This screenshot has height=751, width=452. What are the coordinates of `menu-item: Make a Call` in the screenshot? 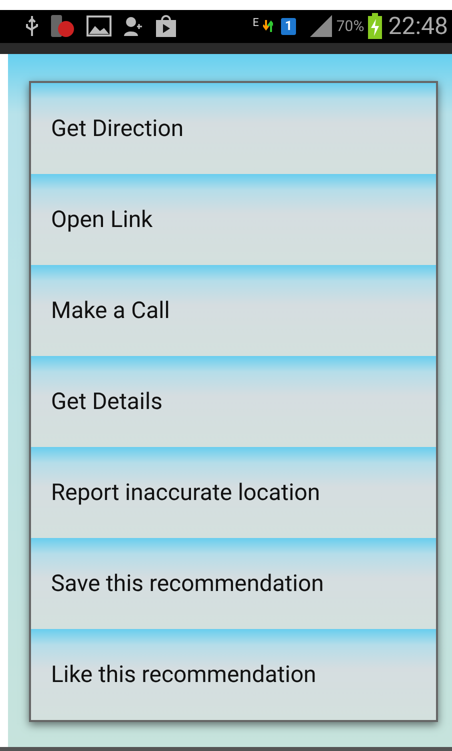 It's located at (233, 310).